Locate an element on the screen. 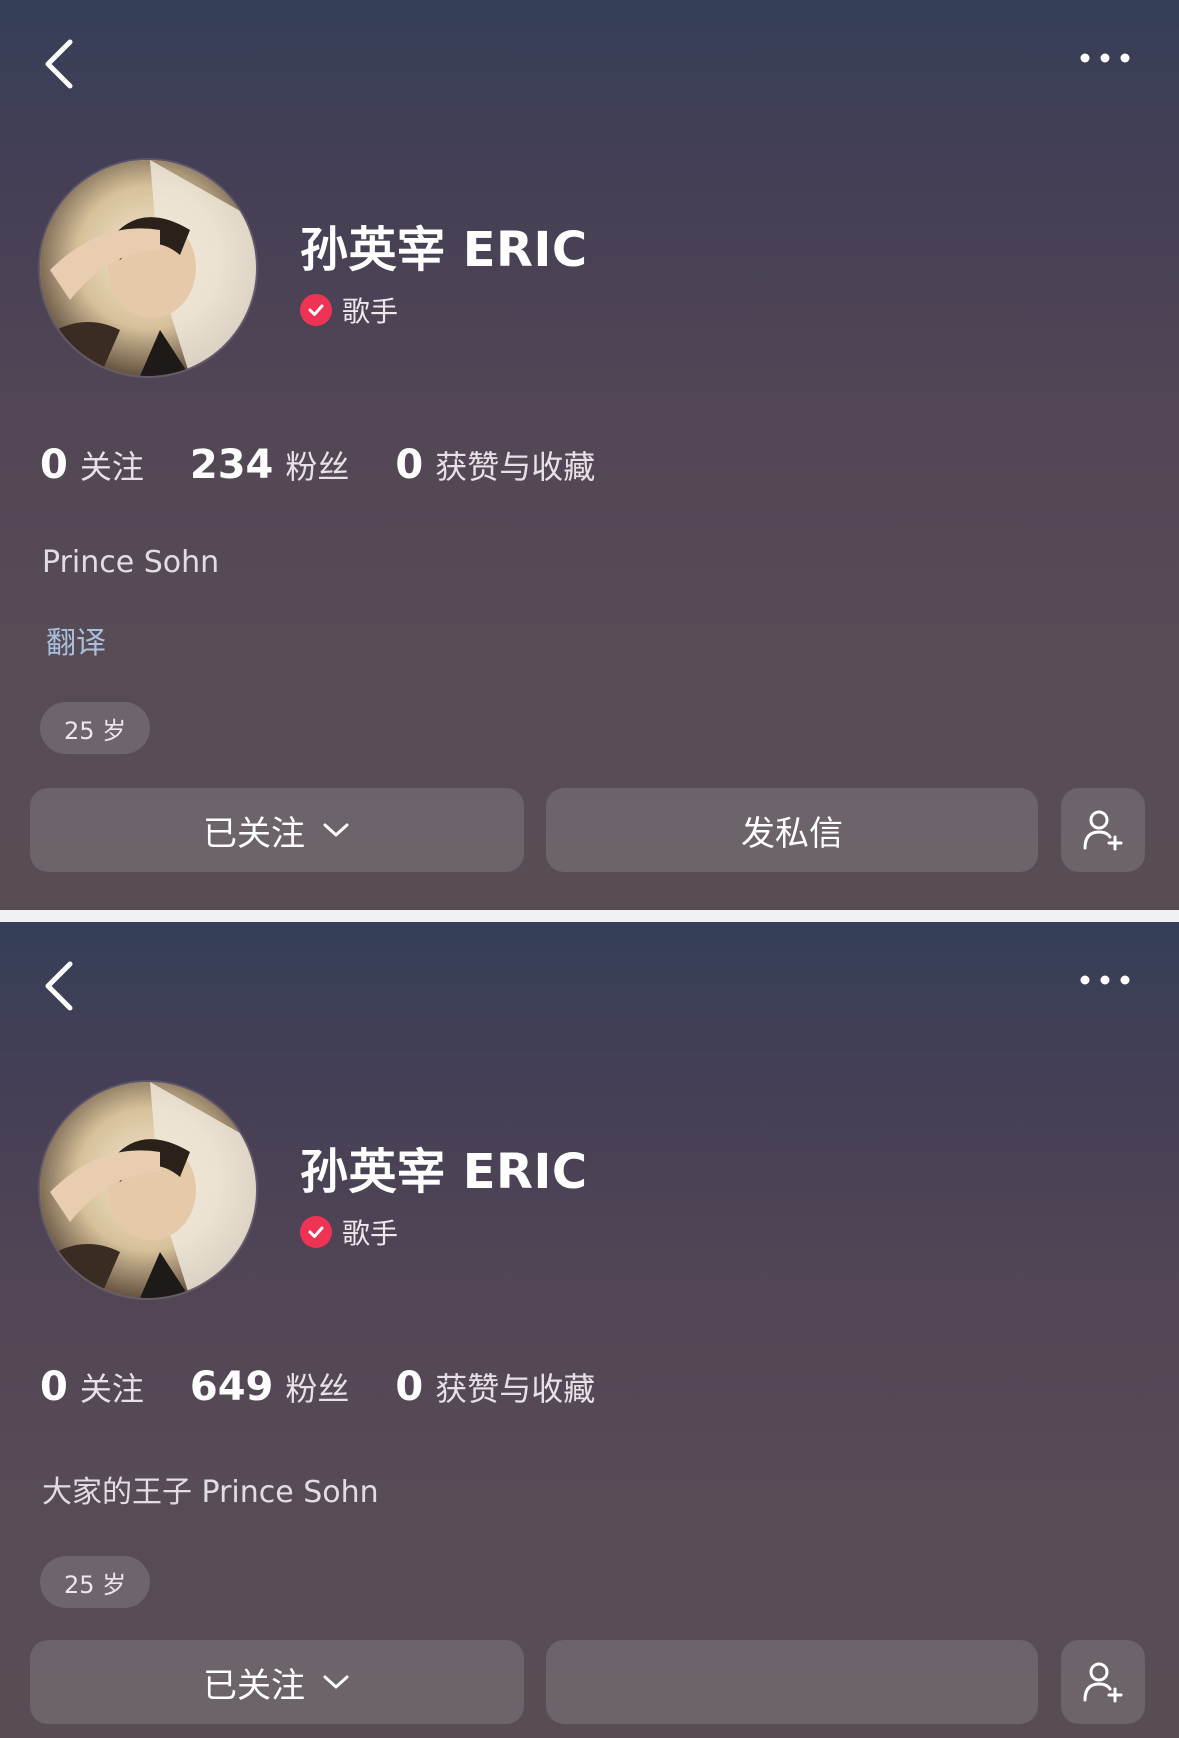 The width and height of the screenshot is (1179, 1738). message-label: 发私信 is located at coordinates (792, 833).